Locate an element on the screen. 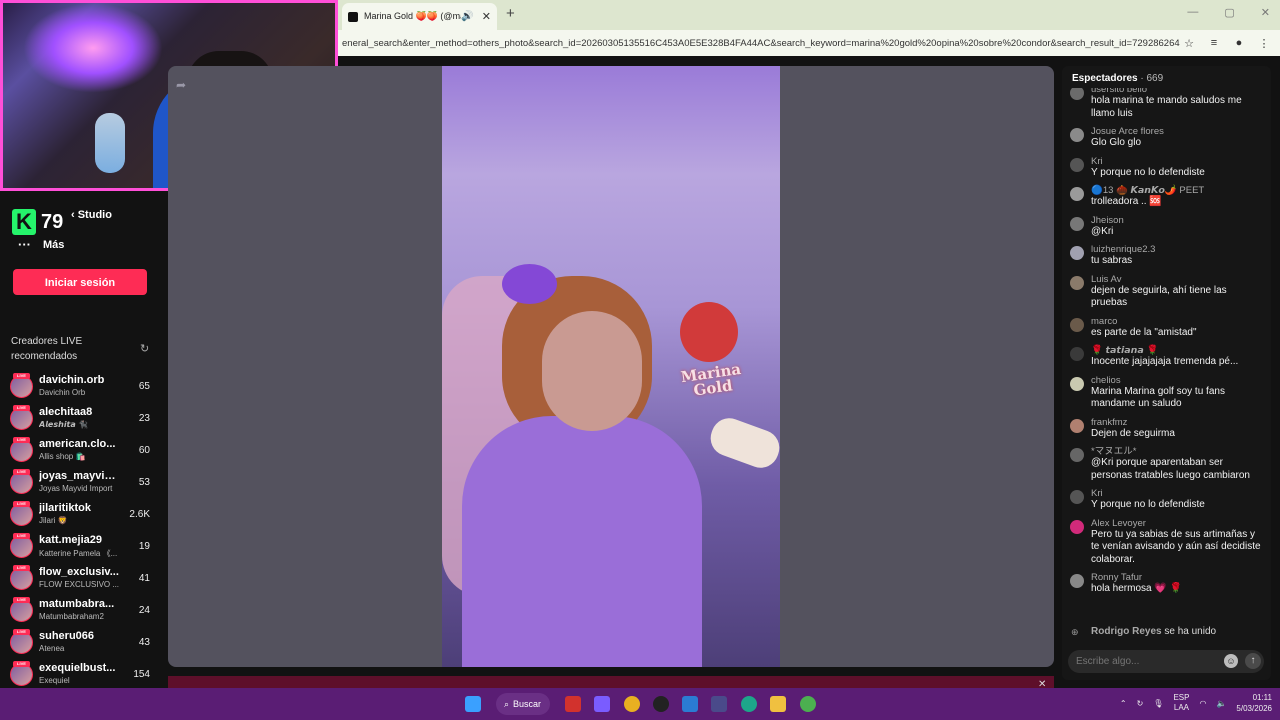 This screenshot has height=720, width=1280. chat-username: chelios is located at coordinates (1178, 380).